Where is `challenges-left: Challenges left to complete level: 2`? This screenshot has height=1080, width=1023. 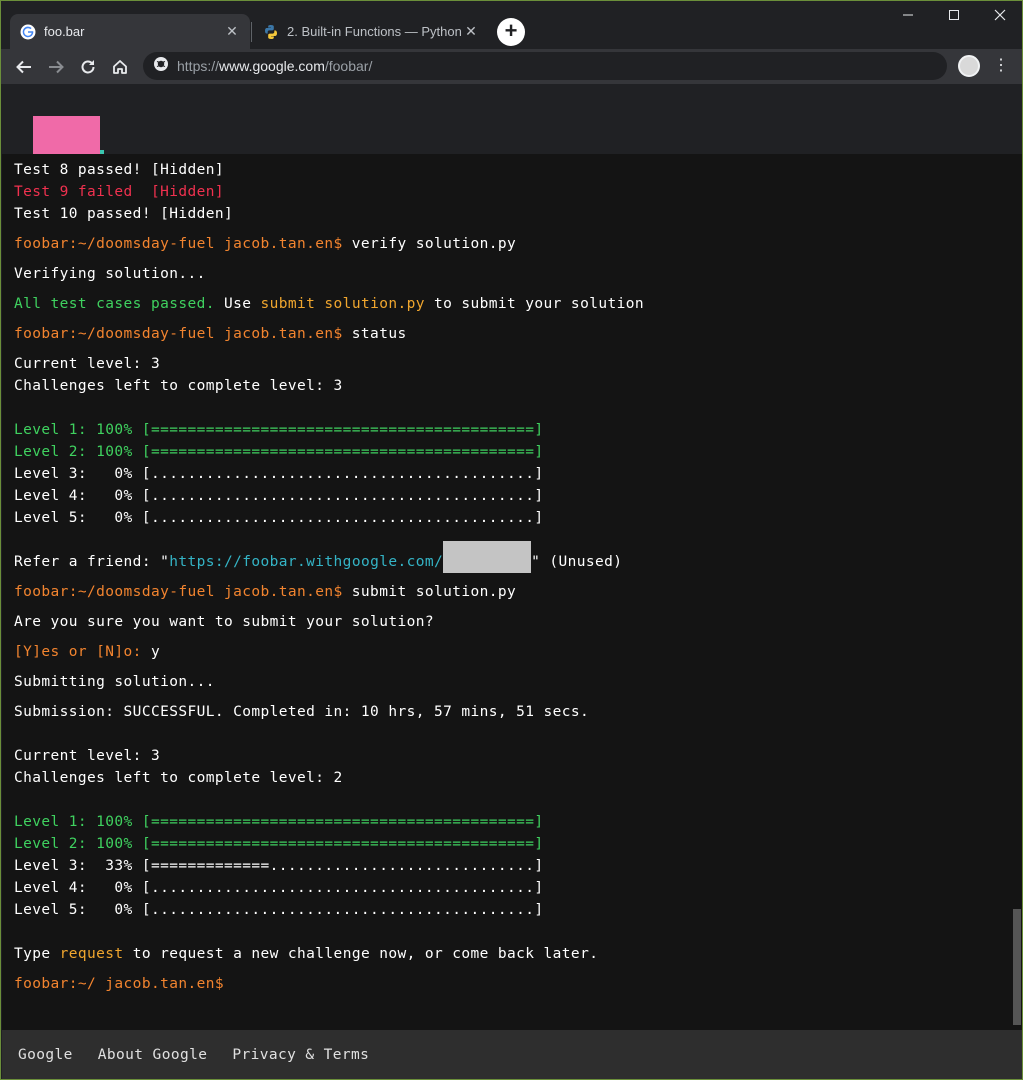
challenges-left: Challenges left to complete level: 2 is located at coordinates (178, 778).